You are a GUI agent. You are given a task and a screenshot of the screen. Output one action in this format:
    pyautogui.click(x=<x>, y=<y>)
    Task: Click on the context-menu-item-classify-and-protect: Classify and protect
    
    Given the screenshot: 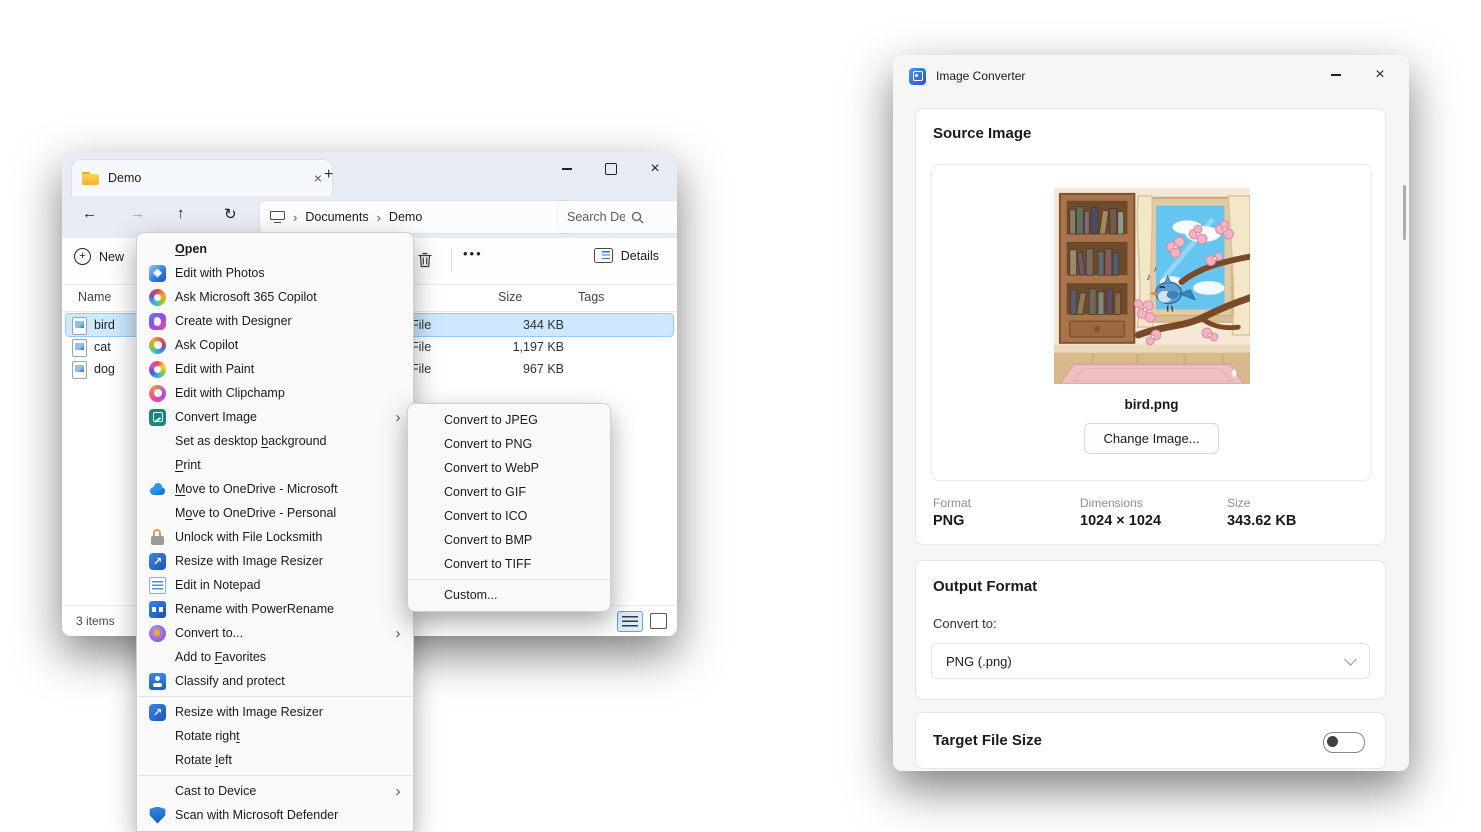 What is the action you would take?
    pyautogui.click(x=275, y=681)
    